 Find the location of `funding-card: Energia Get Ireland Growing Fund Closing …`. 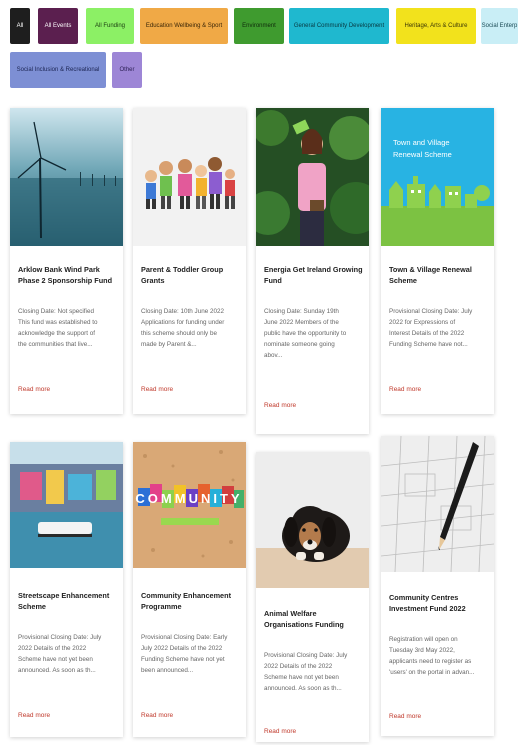

funding-card: Energia Get Ireland Growing Fund Closing … is located at coordinates (312, 271).